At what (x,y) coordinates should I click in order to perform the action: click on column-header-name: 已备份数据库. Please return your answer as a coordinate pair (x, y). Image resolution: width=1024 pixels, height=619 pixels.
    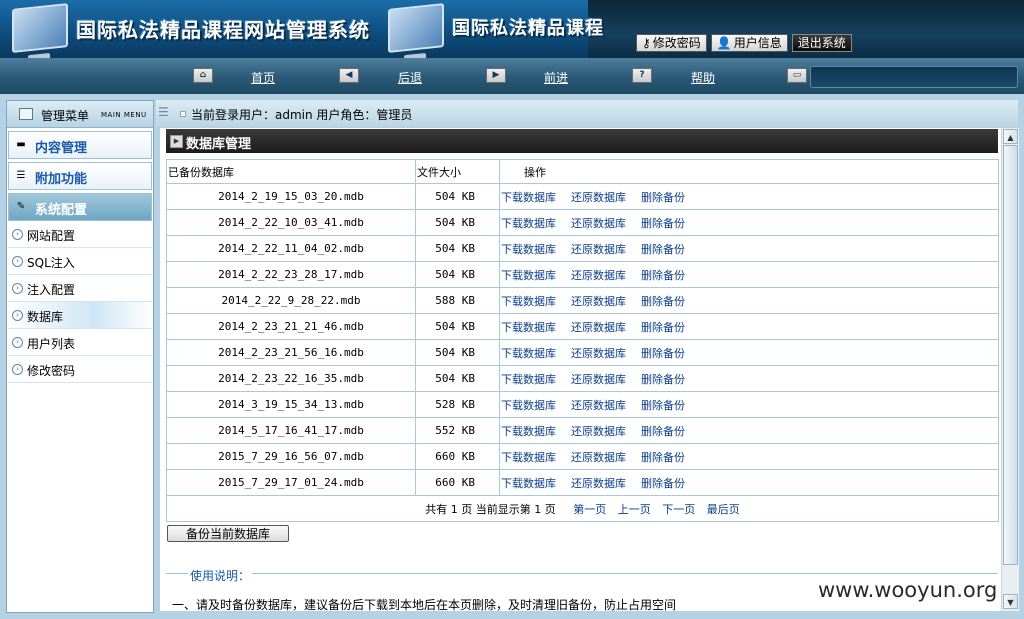
    Looking at the image, I should click on (291, 171).